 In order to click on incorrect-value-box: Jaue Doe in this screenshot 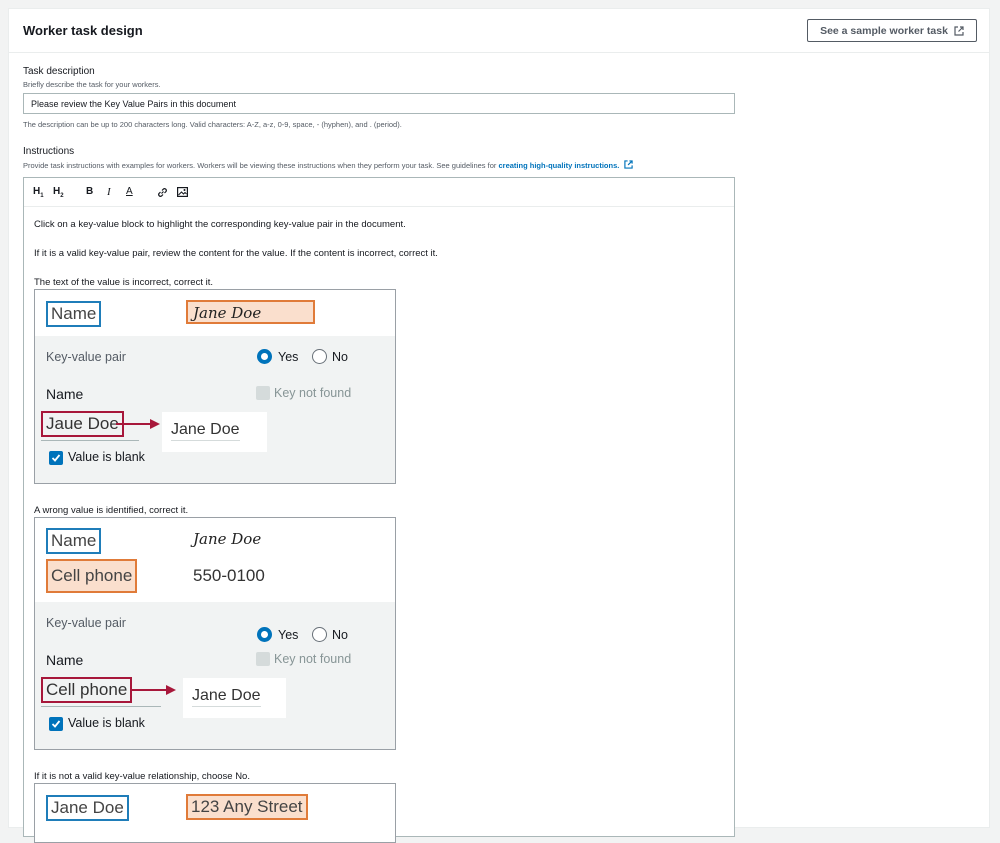, I will do `click(82, 424)`.